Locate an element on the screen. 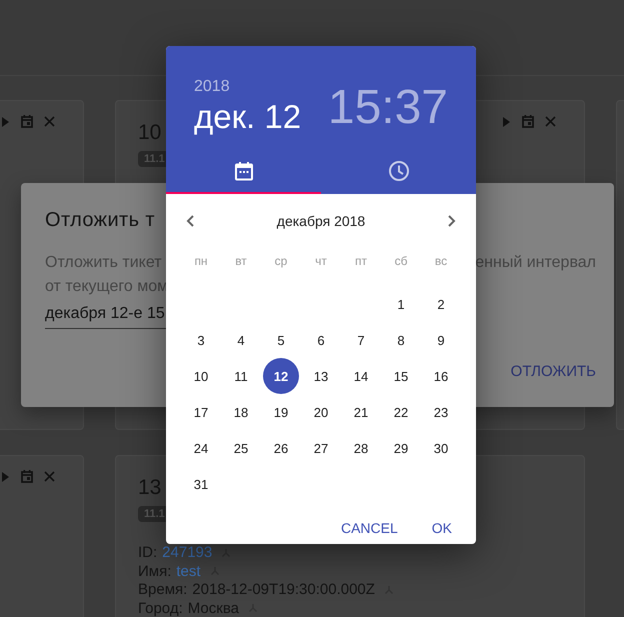  calendar-day: 27 is located at coordinates (321, 448).